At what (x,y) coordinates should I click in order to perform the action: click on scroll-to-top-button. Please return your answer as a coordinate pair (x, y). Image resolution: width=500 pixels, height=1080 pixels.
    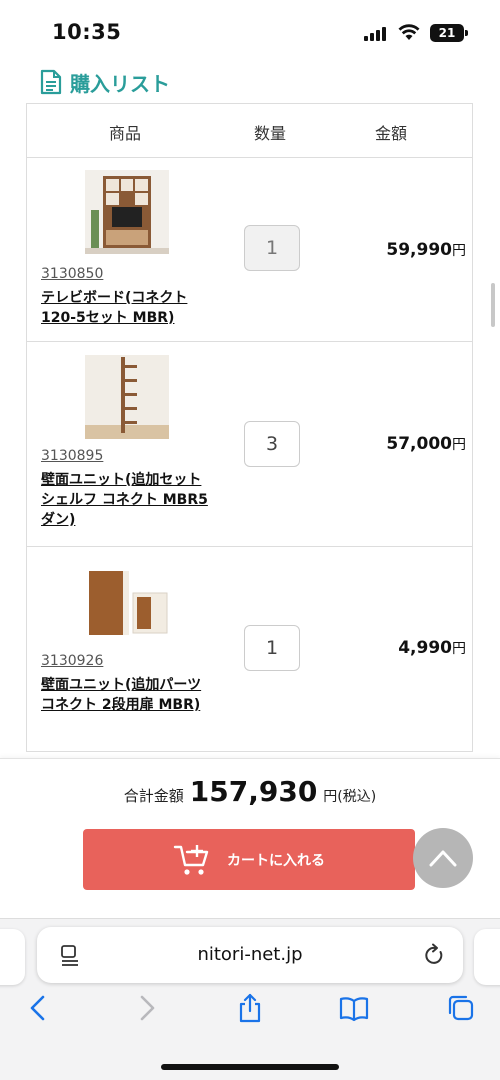
    Looking at the image, I should click on (443, 858).